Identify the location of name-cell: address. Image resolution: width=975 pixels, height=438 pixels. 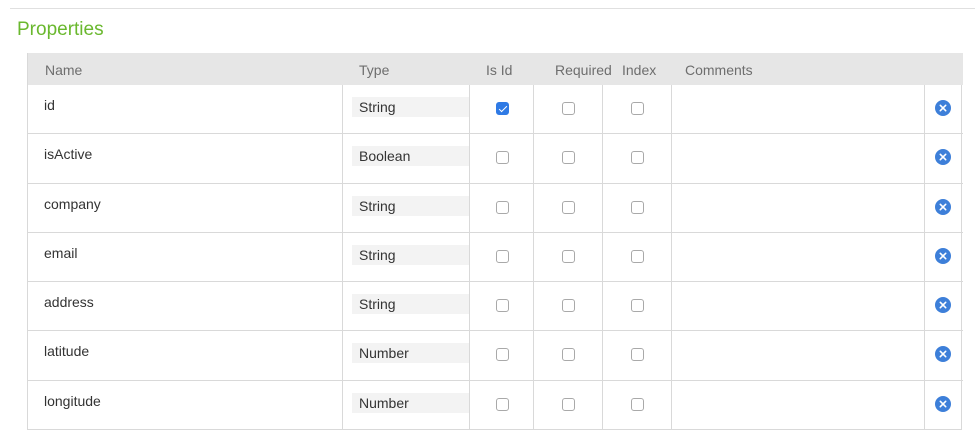
(185, 306).